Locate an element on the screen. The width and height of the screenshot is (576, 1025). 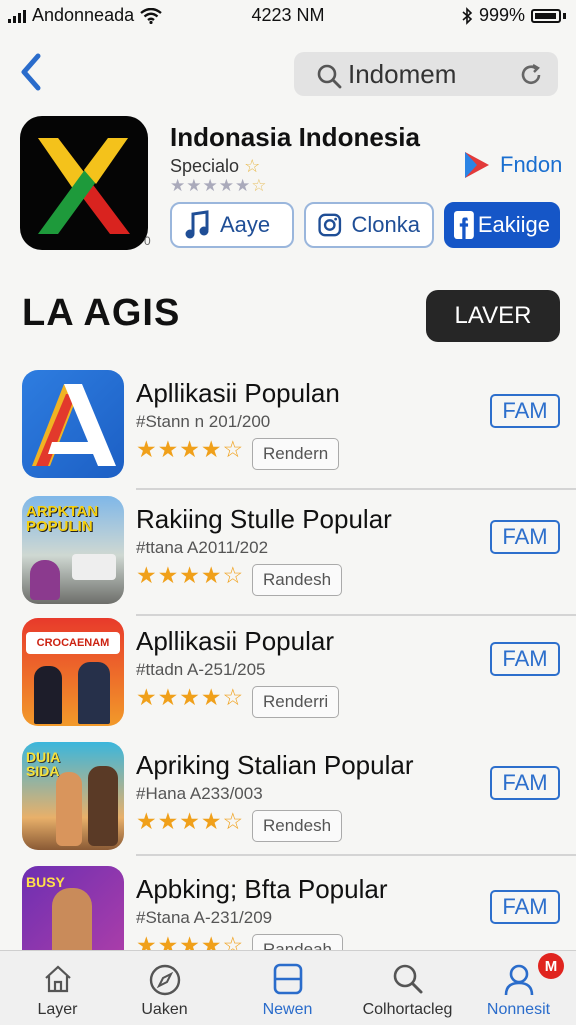
eakiige-button: Eakiige is located at coordinates (502, 225).